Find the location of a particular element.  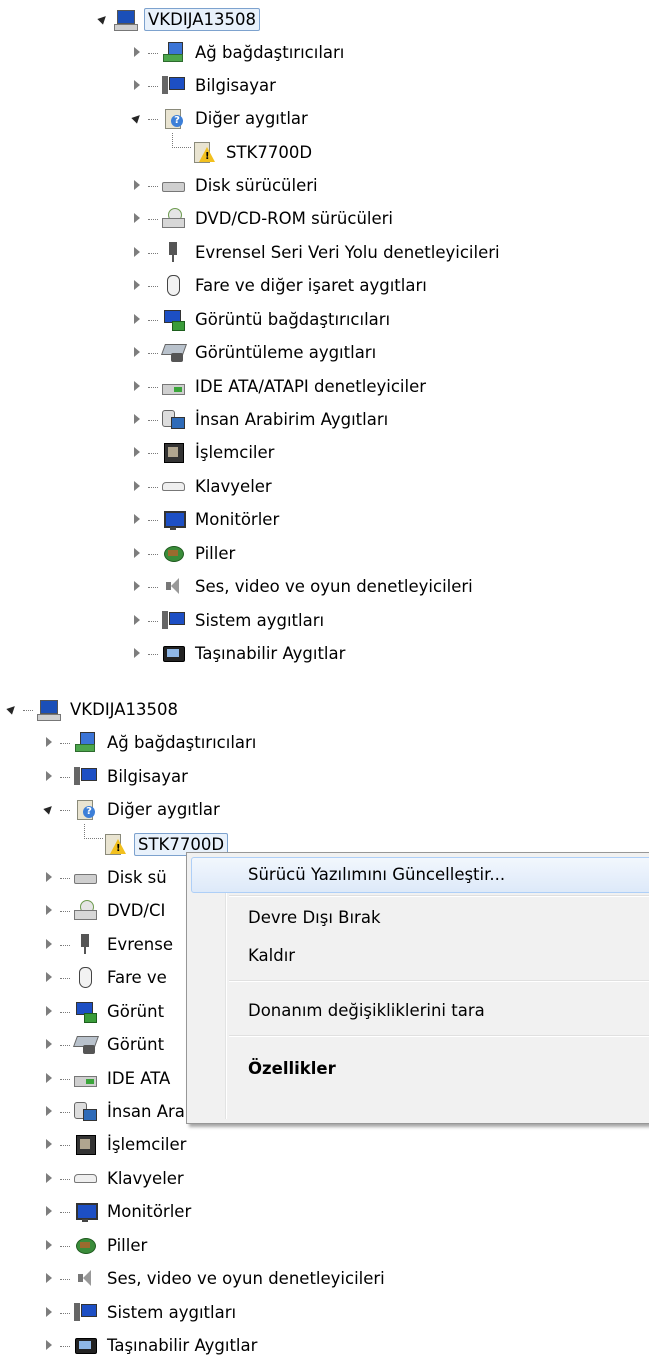

tree-item-hid: İnsan Arabirim Aygıtları is located at coordinates (260, 419).